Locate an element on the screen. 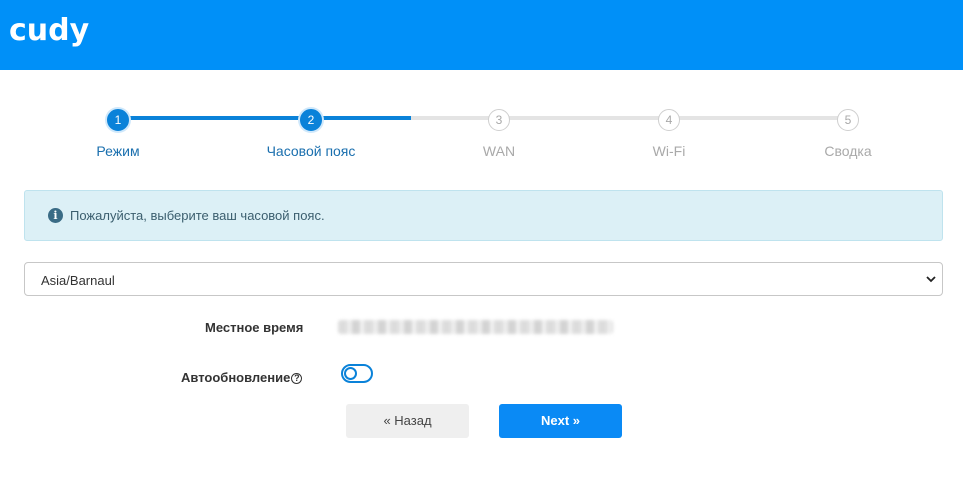 The height and width of the screenshot is (481, 963). toggle-knob is located at coordinates (350, 373).